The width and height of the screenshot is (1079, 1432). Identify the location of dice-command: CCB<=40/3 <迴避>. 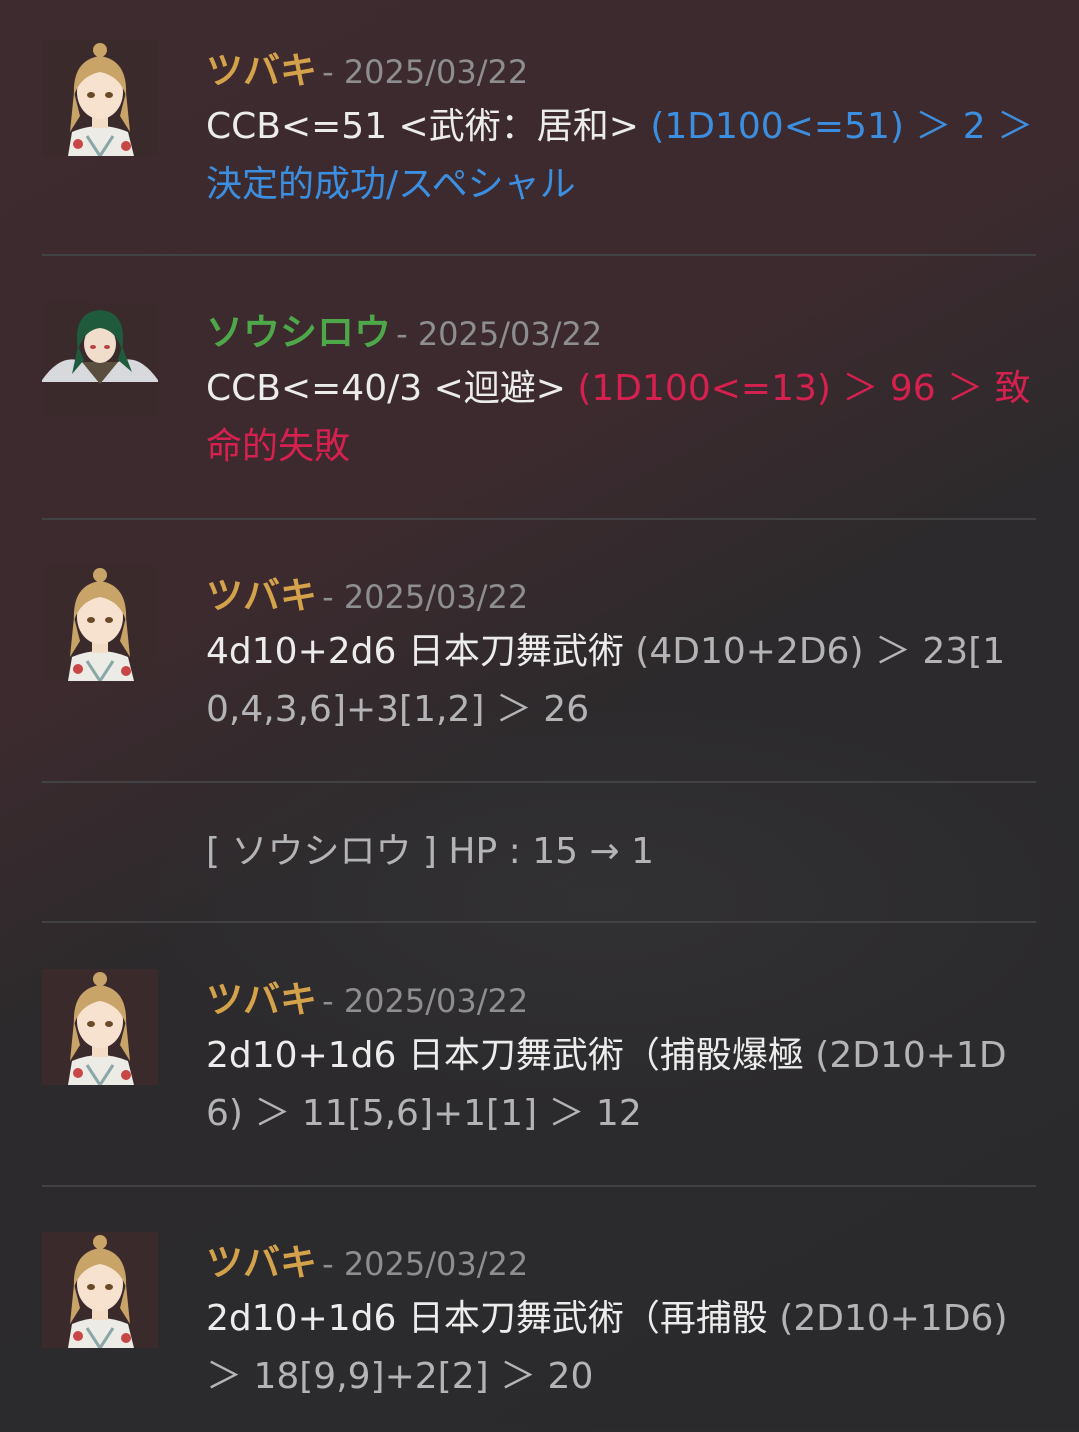
(392, 388).